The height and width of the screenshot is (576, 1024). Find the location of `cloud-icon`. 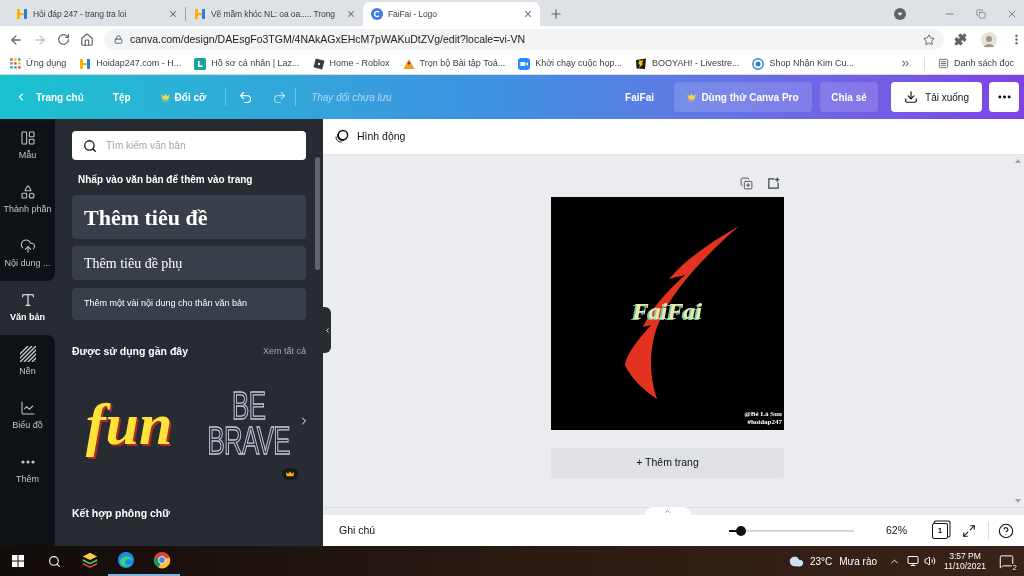

cloud-icon is located at coordinates (796, 561).